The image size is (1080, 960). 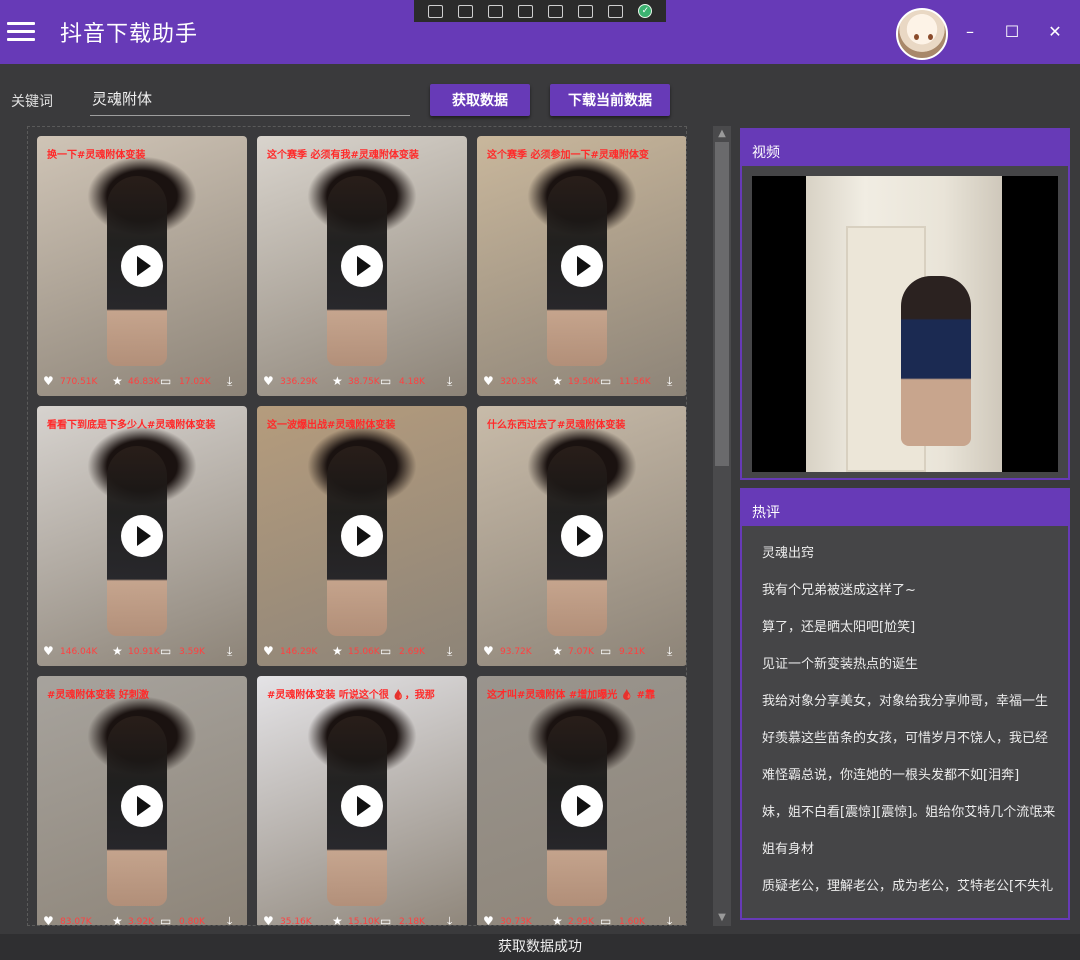 What do you see at coordinates (632, 652) in the screenshot?
I see `comments-count: 9.21K` at bounding box center [632, 652].